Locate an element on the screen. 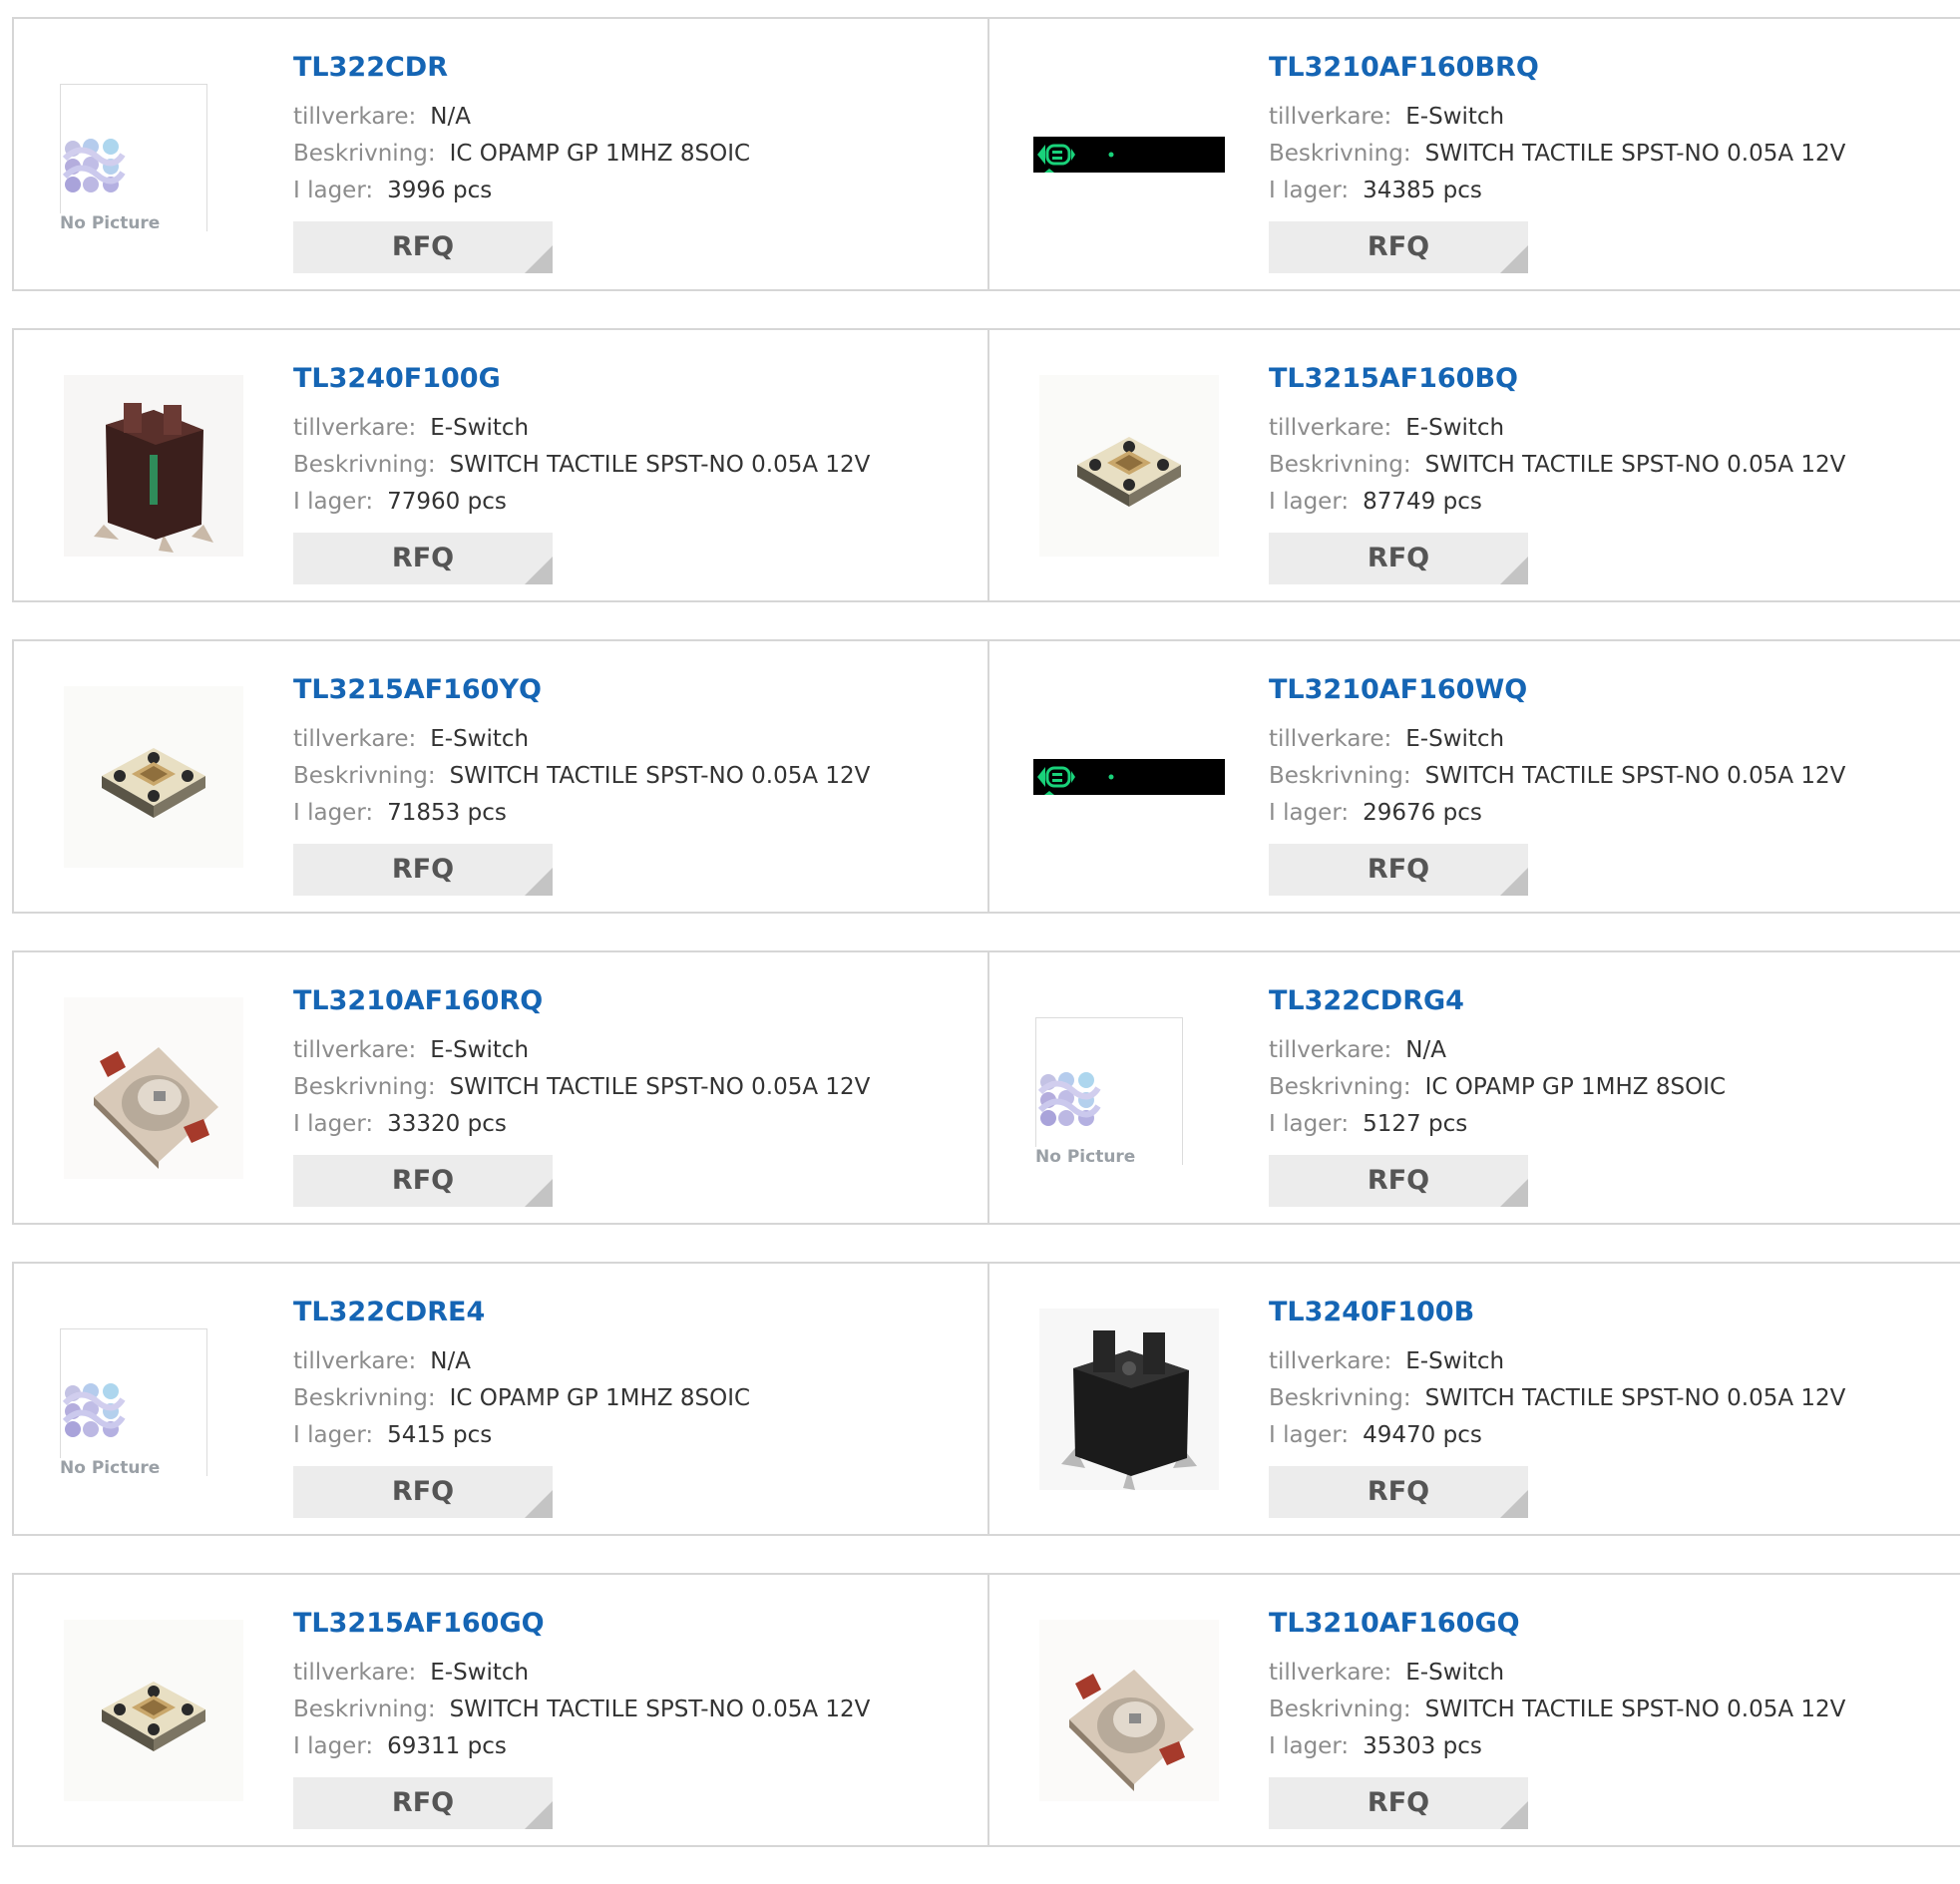 This screenshot has height=1884, width=1960. stock-row: I lager: 69311 pcs is located at coordinates (582, 1746).